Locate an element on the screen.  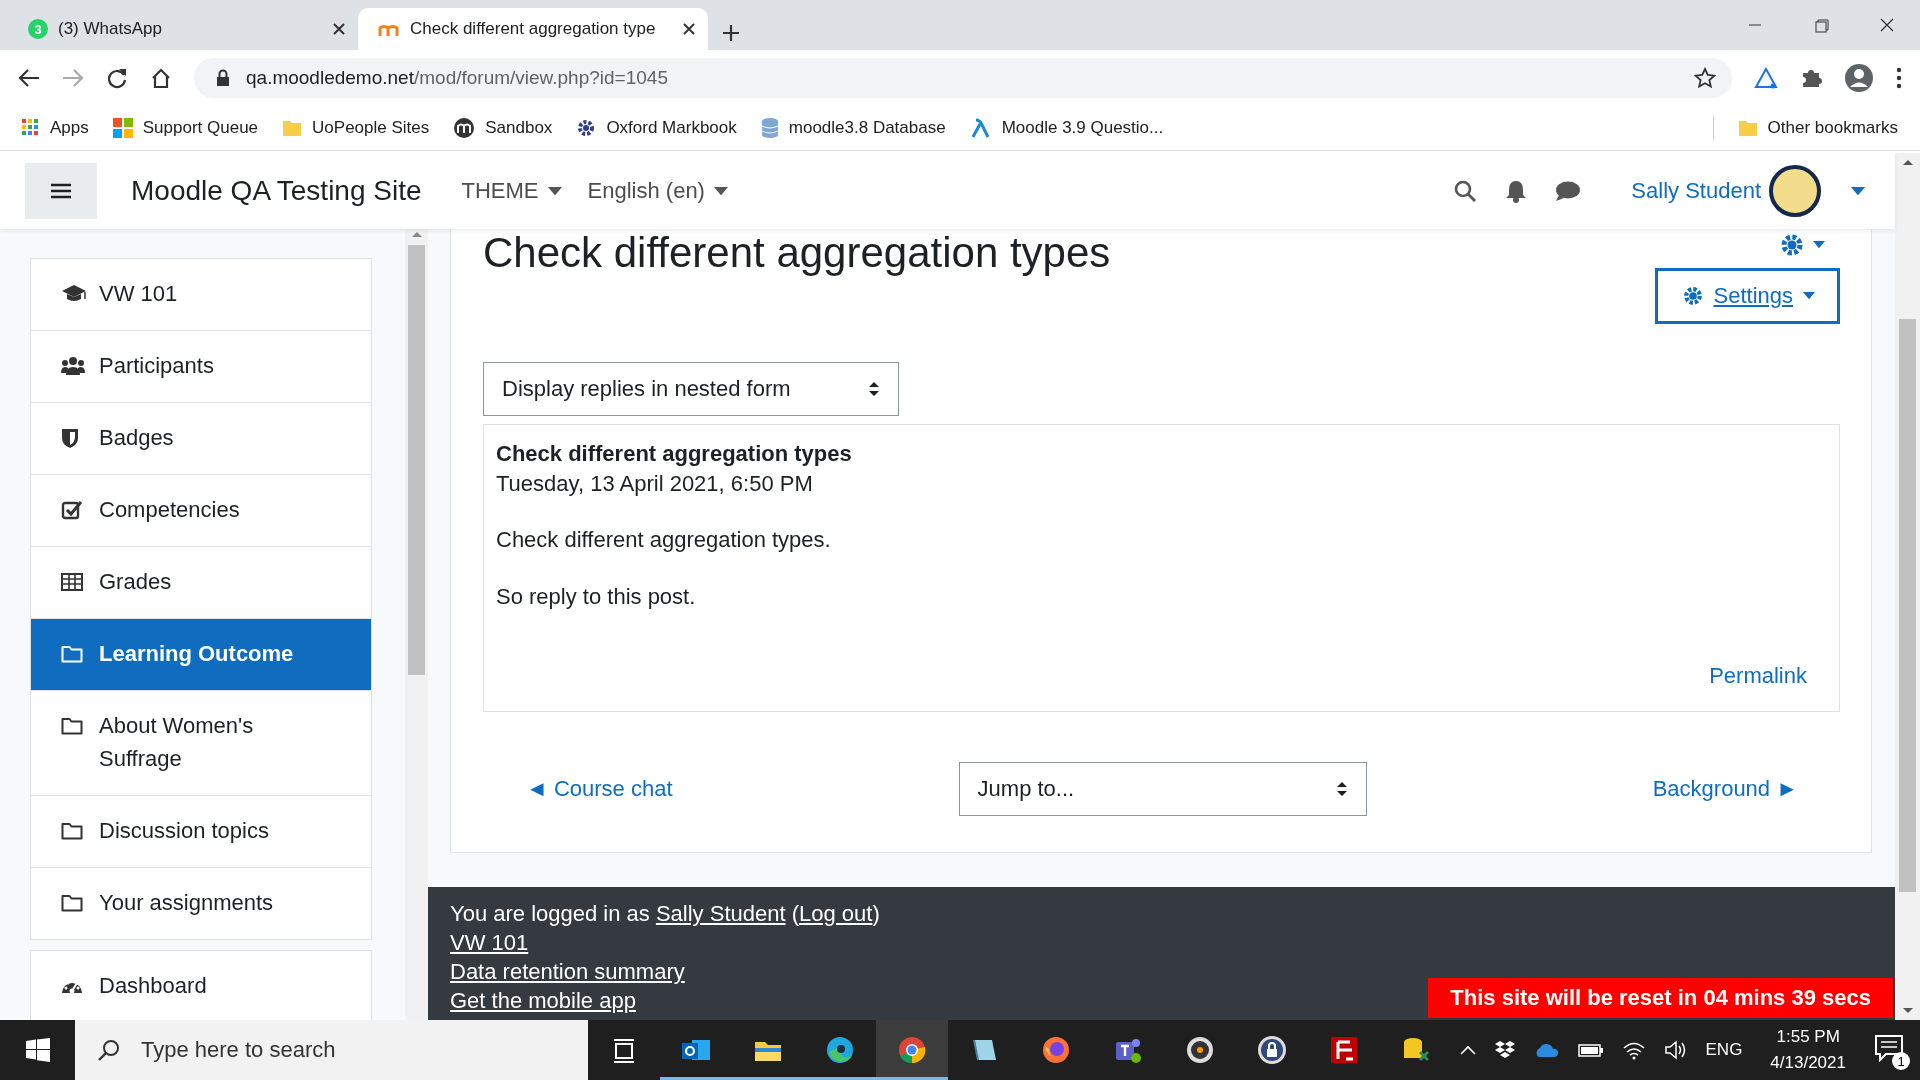
firefox-app-icon is located at coordinates (1056, 1050).